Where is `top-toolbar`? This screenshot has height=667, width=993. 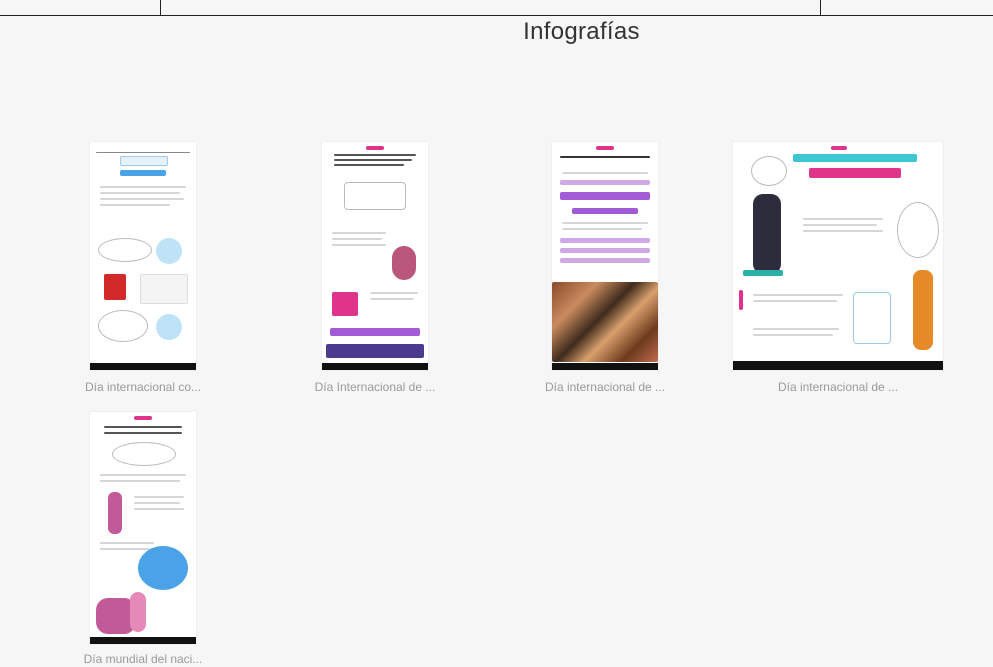
top-toolbar is located at coordinates (496, 8).